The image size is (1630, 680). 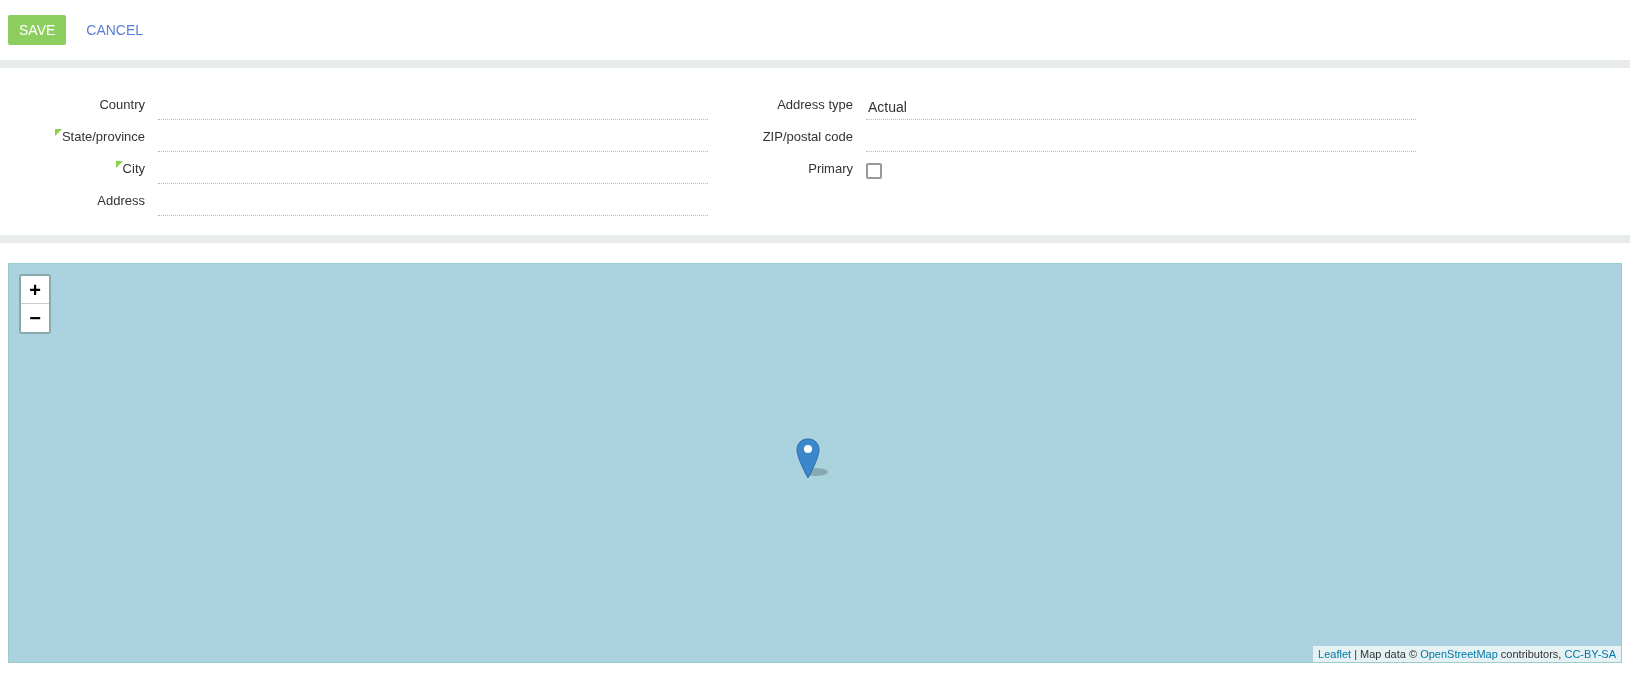 I want to click on field-label: City, so click(x=133, y=168).